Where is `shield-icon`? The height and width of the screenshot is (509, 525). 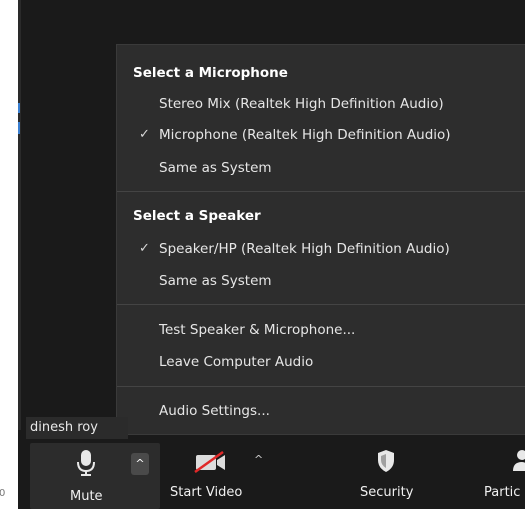 shield-icon is located at coordinates (386, 461).